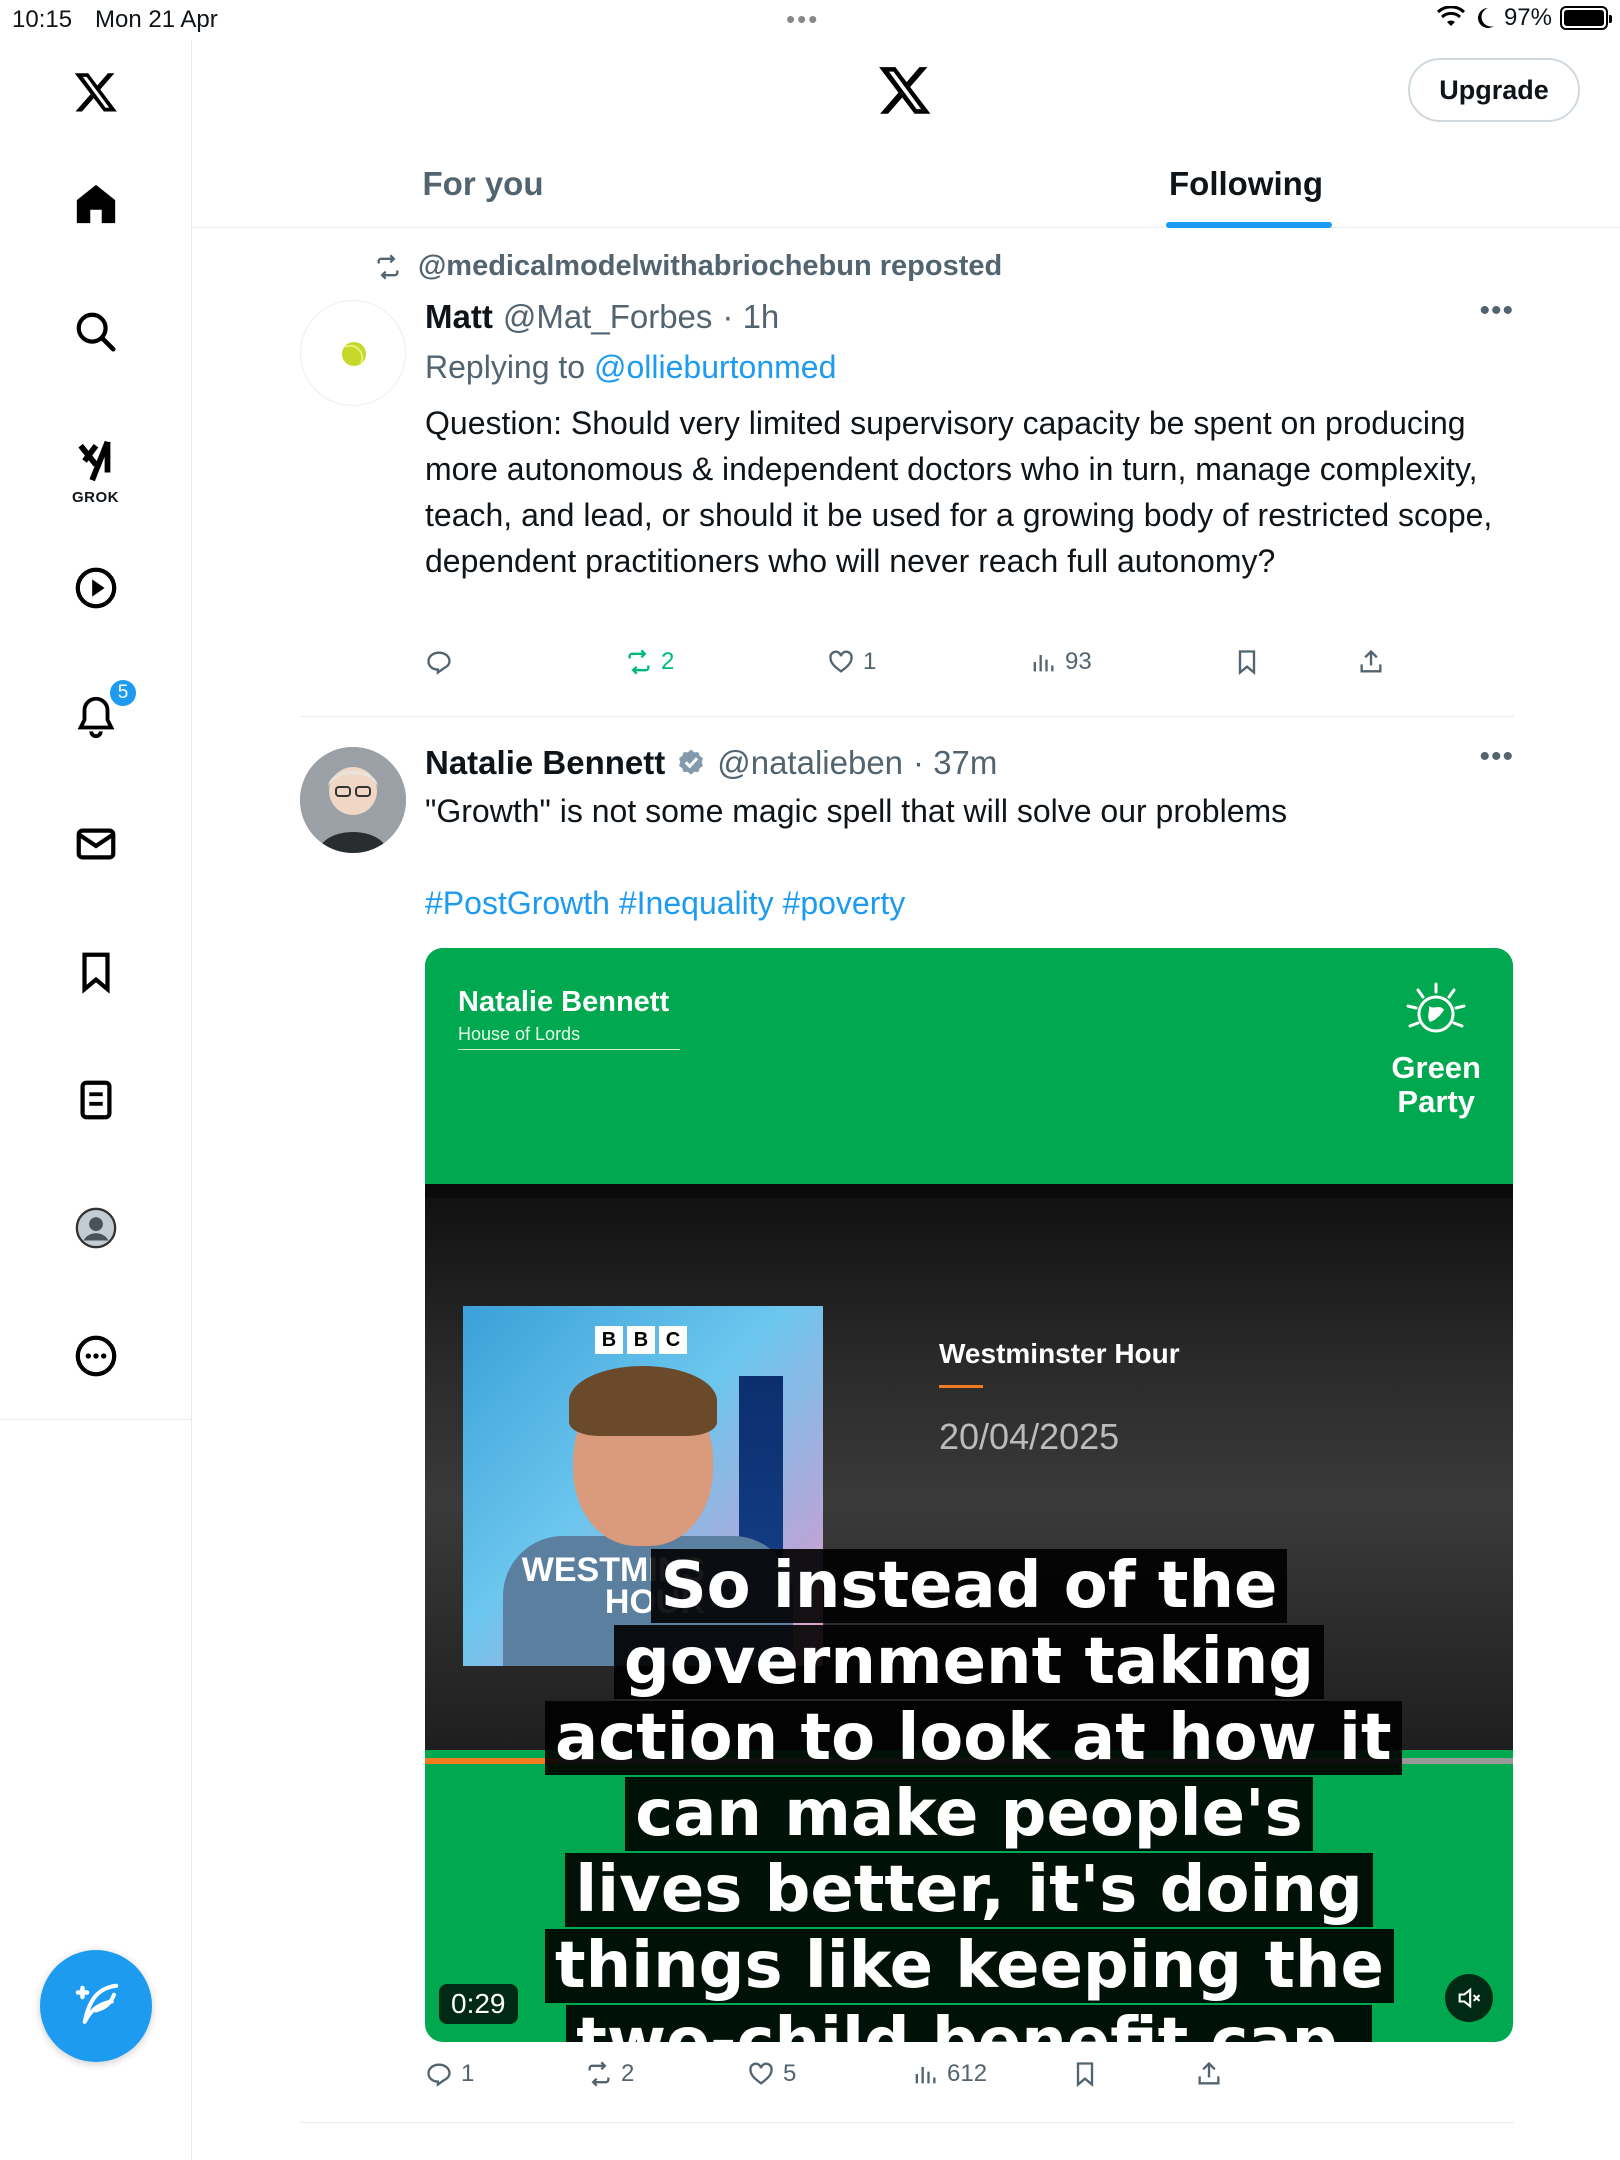  What do you see at coordinates (96, 468) in the screenshot?
I see `grok-icon: GROK` at bounding box center [96, 468].